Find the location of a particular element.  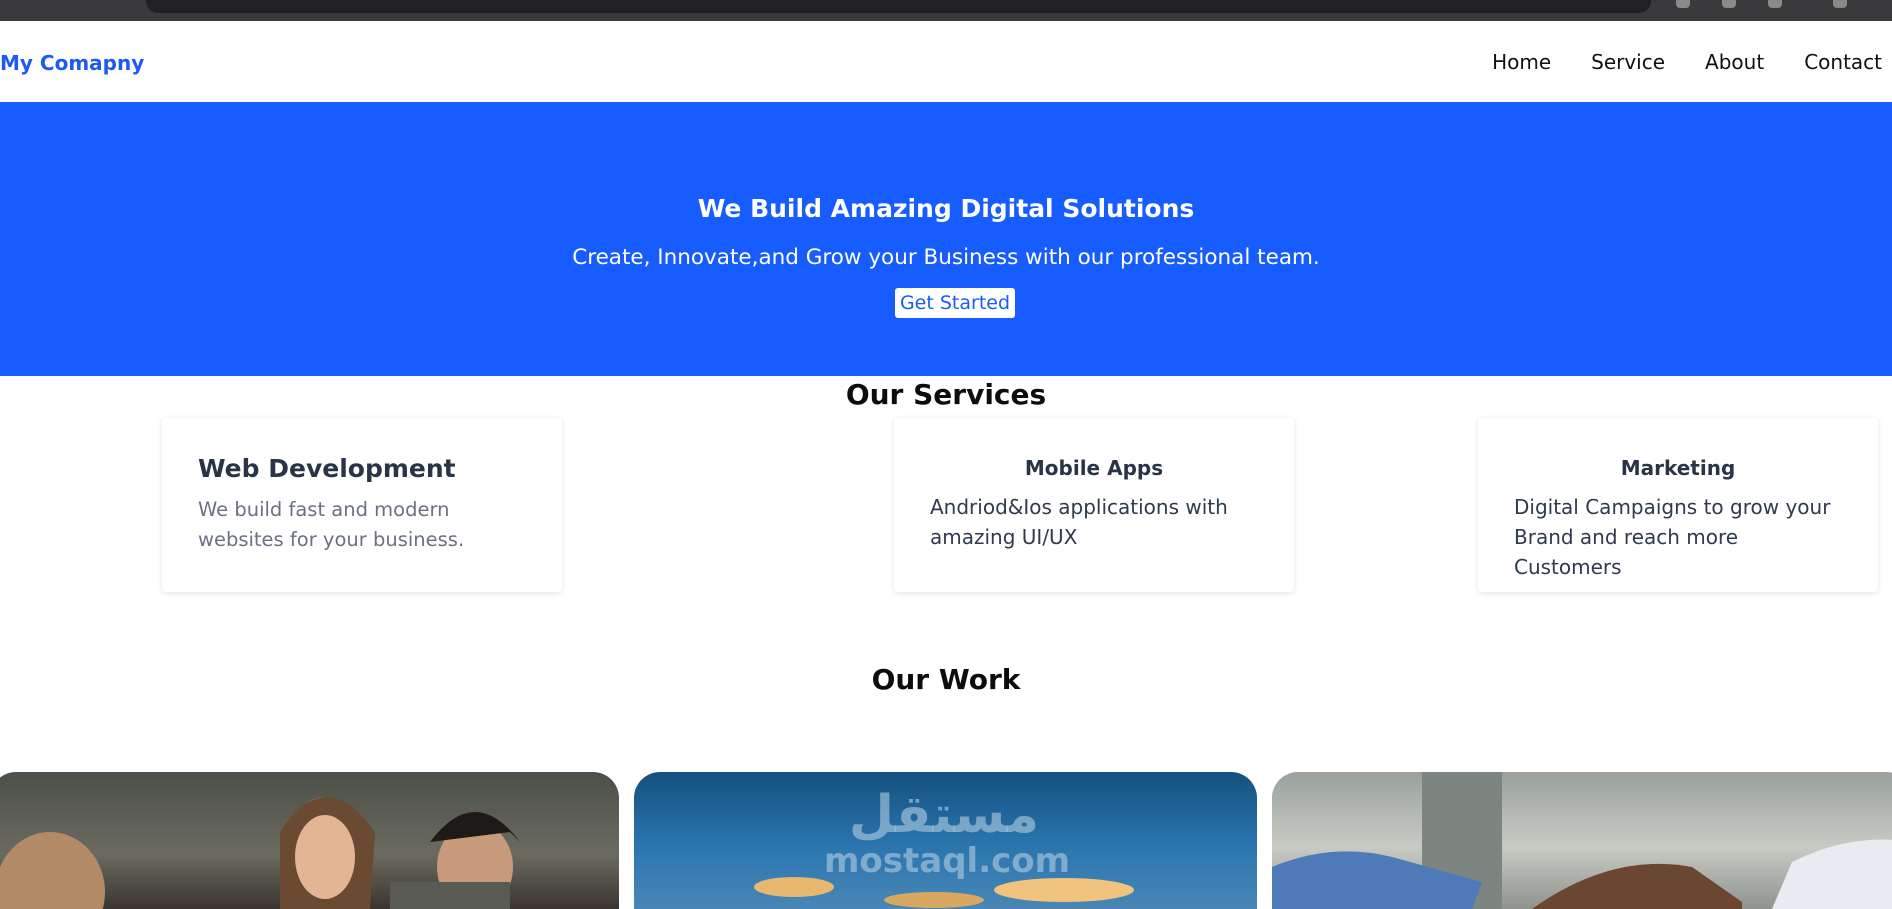

service-card-title: Marketing is located at coordinates (1678, 468).